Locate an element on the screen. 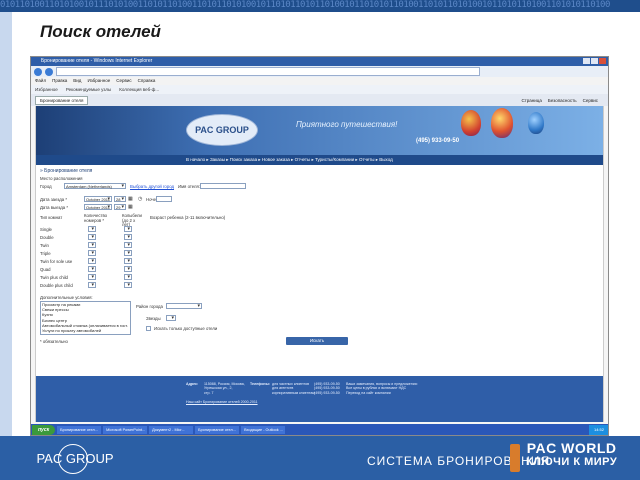 Image resolution: width=640 pixels, height=480 pixels. available-only-checkbox is located at coordinates (148, 328).